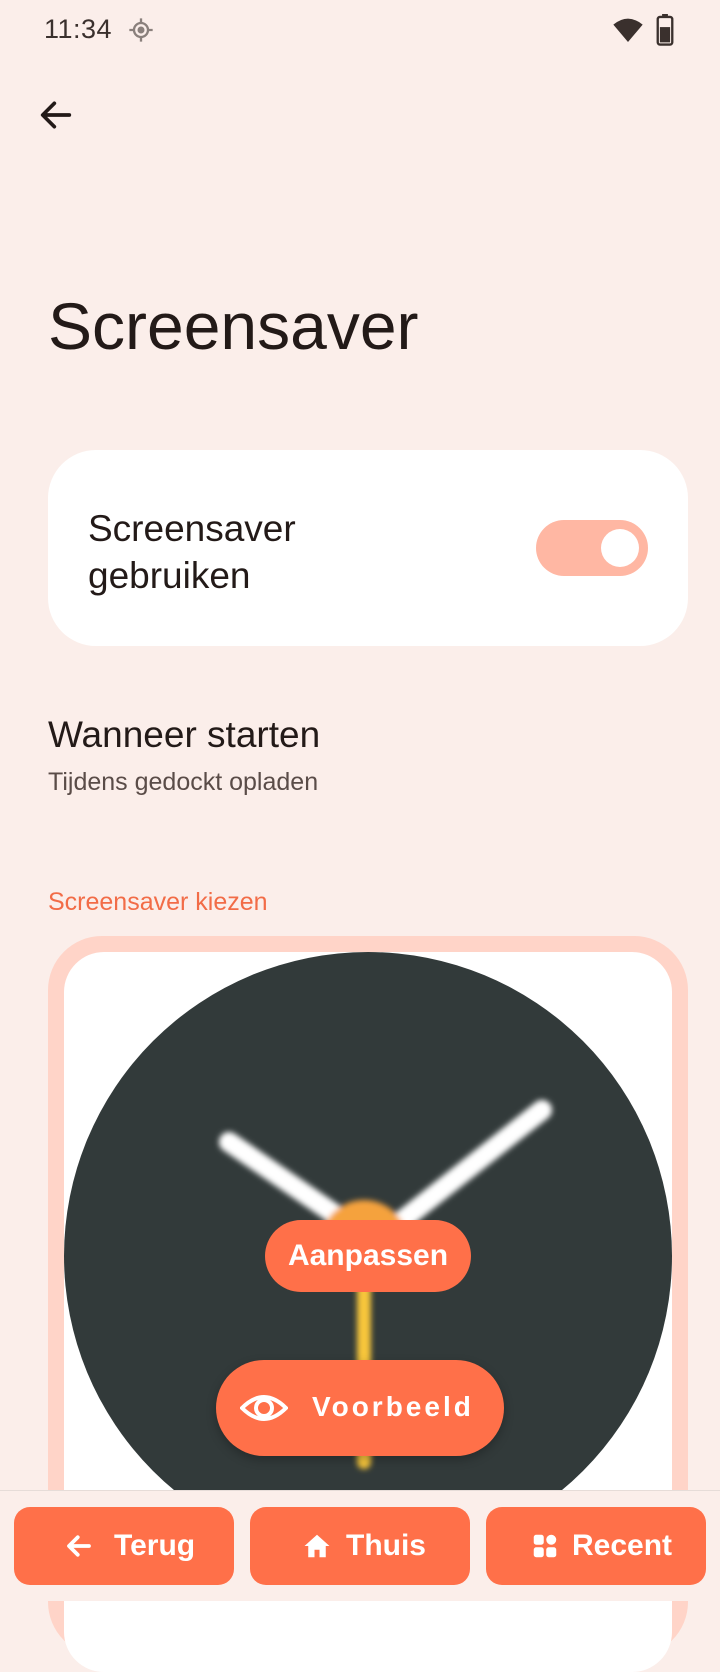 The image size is (720, 1672). Describe the element at coordinates (183, 782) in the screenshot. I see `when-to-start-value: Tijdens gedockt opladen` at that location.